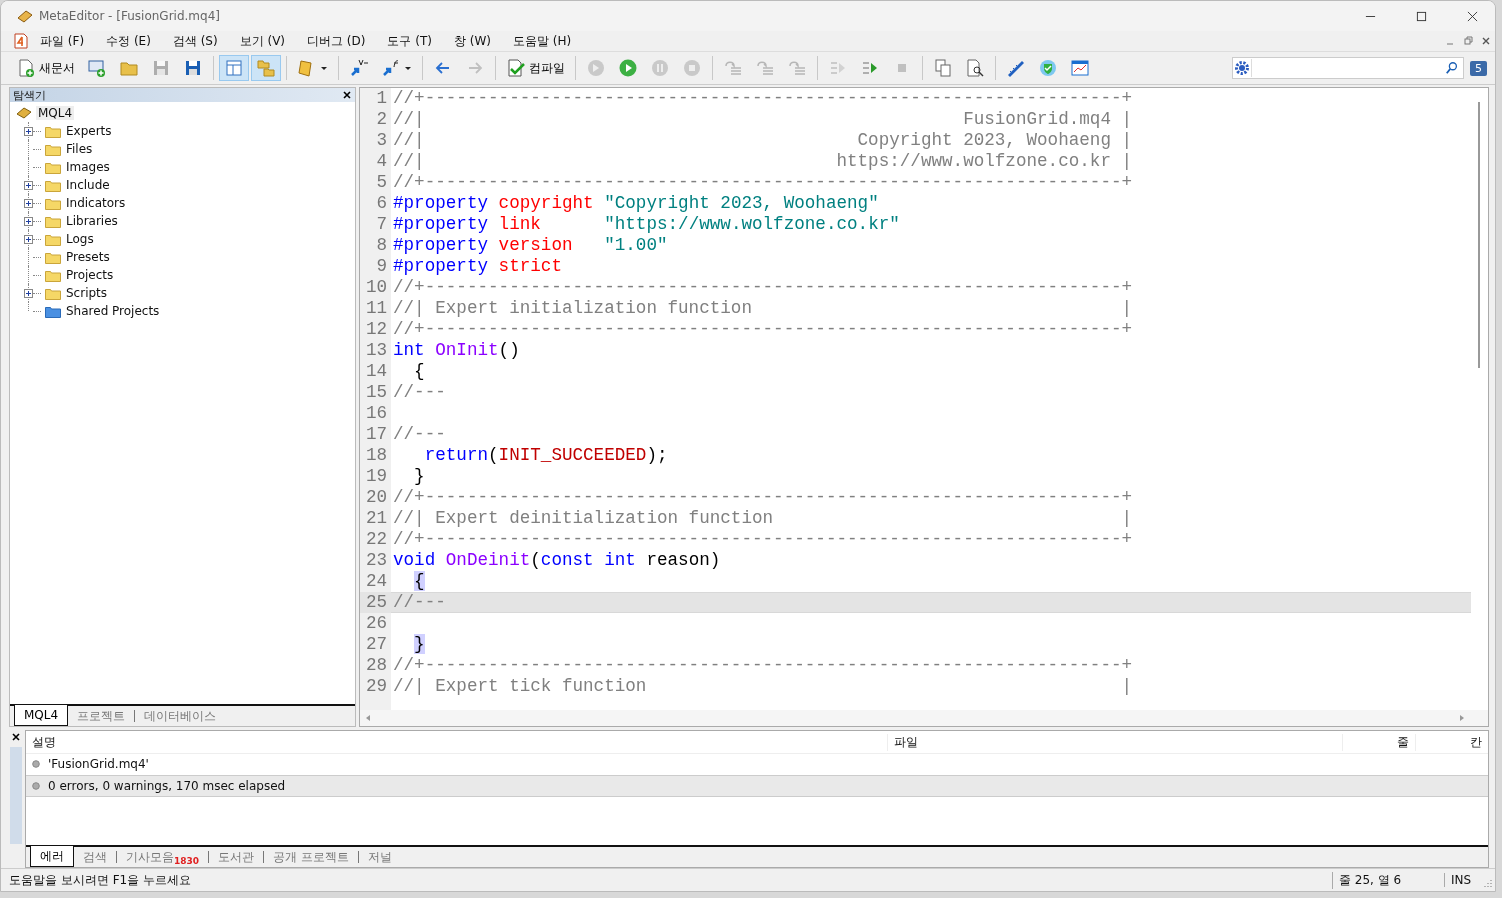  Describe the element at coordinates (762, 161) in the screenshot. I see `code-line: //| https://www.wolfzone.co.kr |` at that location.